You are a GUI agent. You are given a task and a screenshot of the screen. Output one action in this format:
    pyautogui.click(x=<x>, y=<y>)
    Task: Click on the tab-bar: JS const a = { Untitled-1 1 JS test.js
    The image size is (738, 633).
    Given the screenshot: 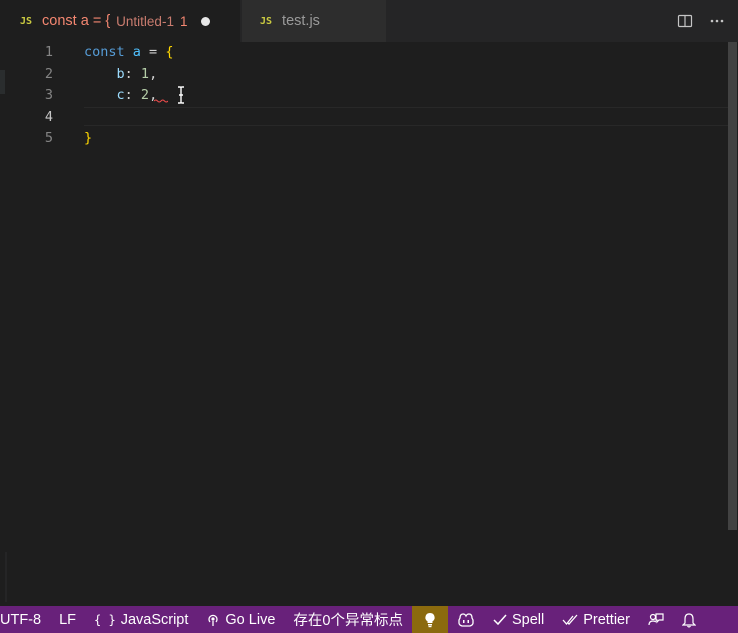 What is the action you would take?
    pyautogui.click(x=369, y=21)
    